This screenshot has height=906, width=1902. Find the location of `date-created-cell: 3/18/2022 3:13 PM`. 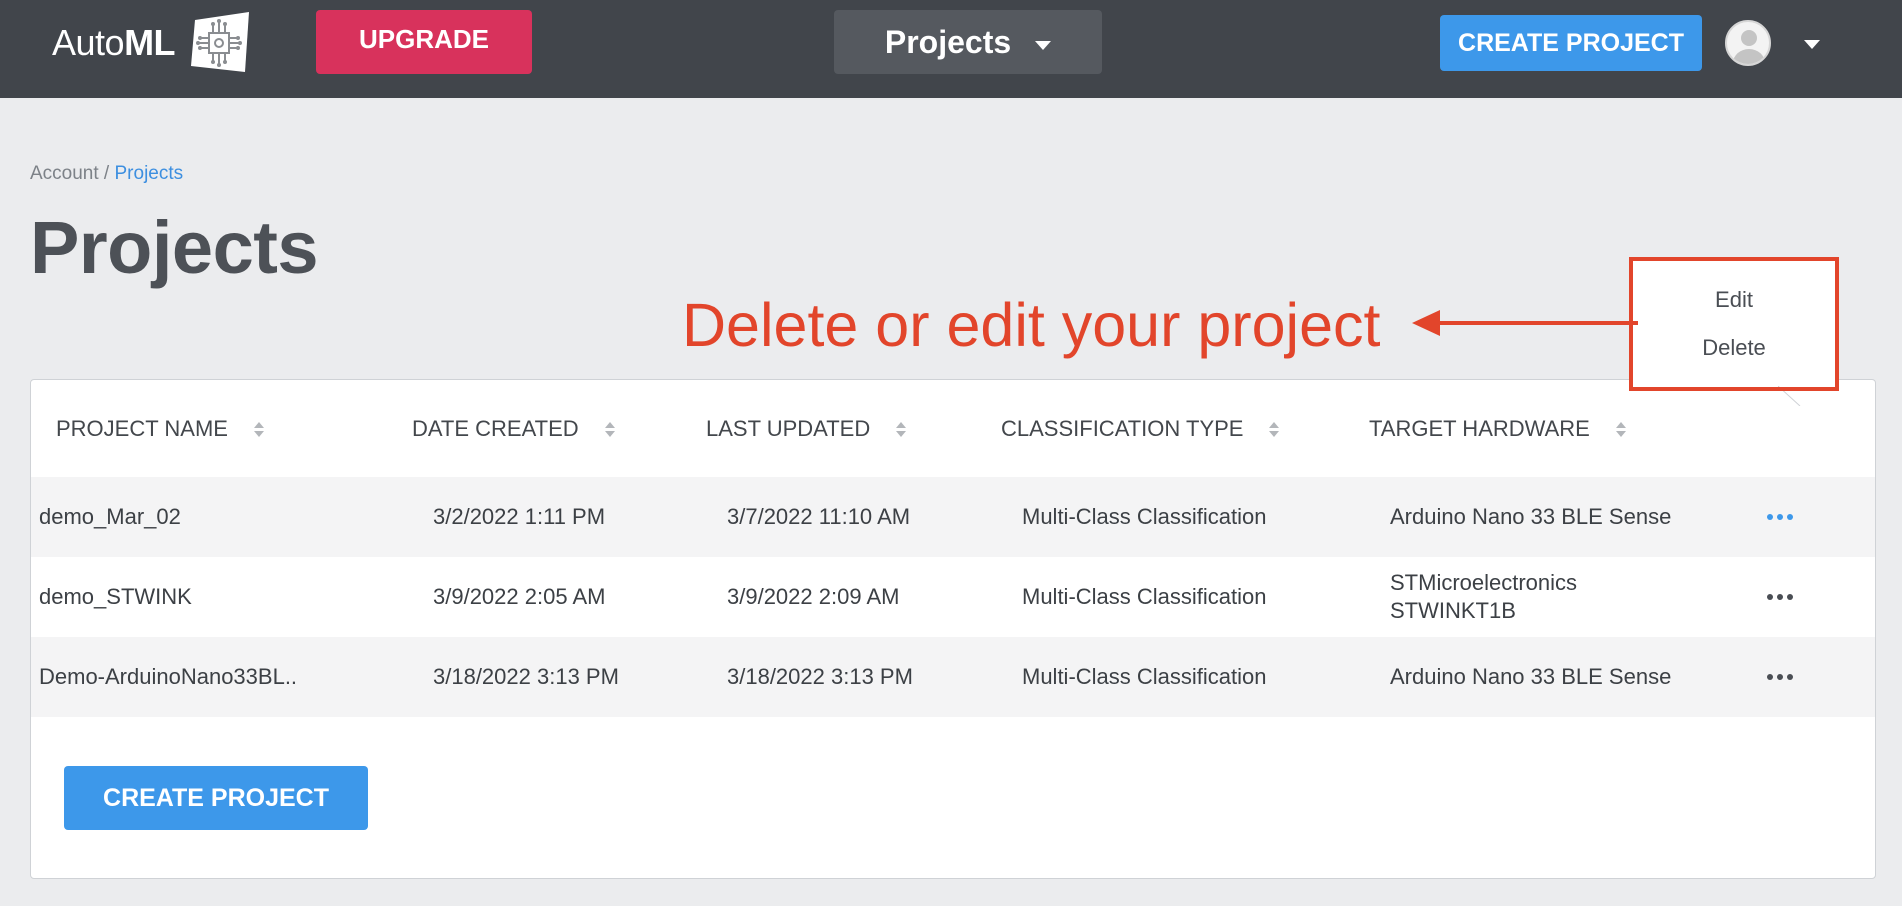

date-created-cell: 3/18/2022 3:13 PM is located at coordinates (526, 676).